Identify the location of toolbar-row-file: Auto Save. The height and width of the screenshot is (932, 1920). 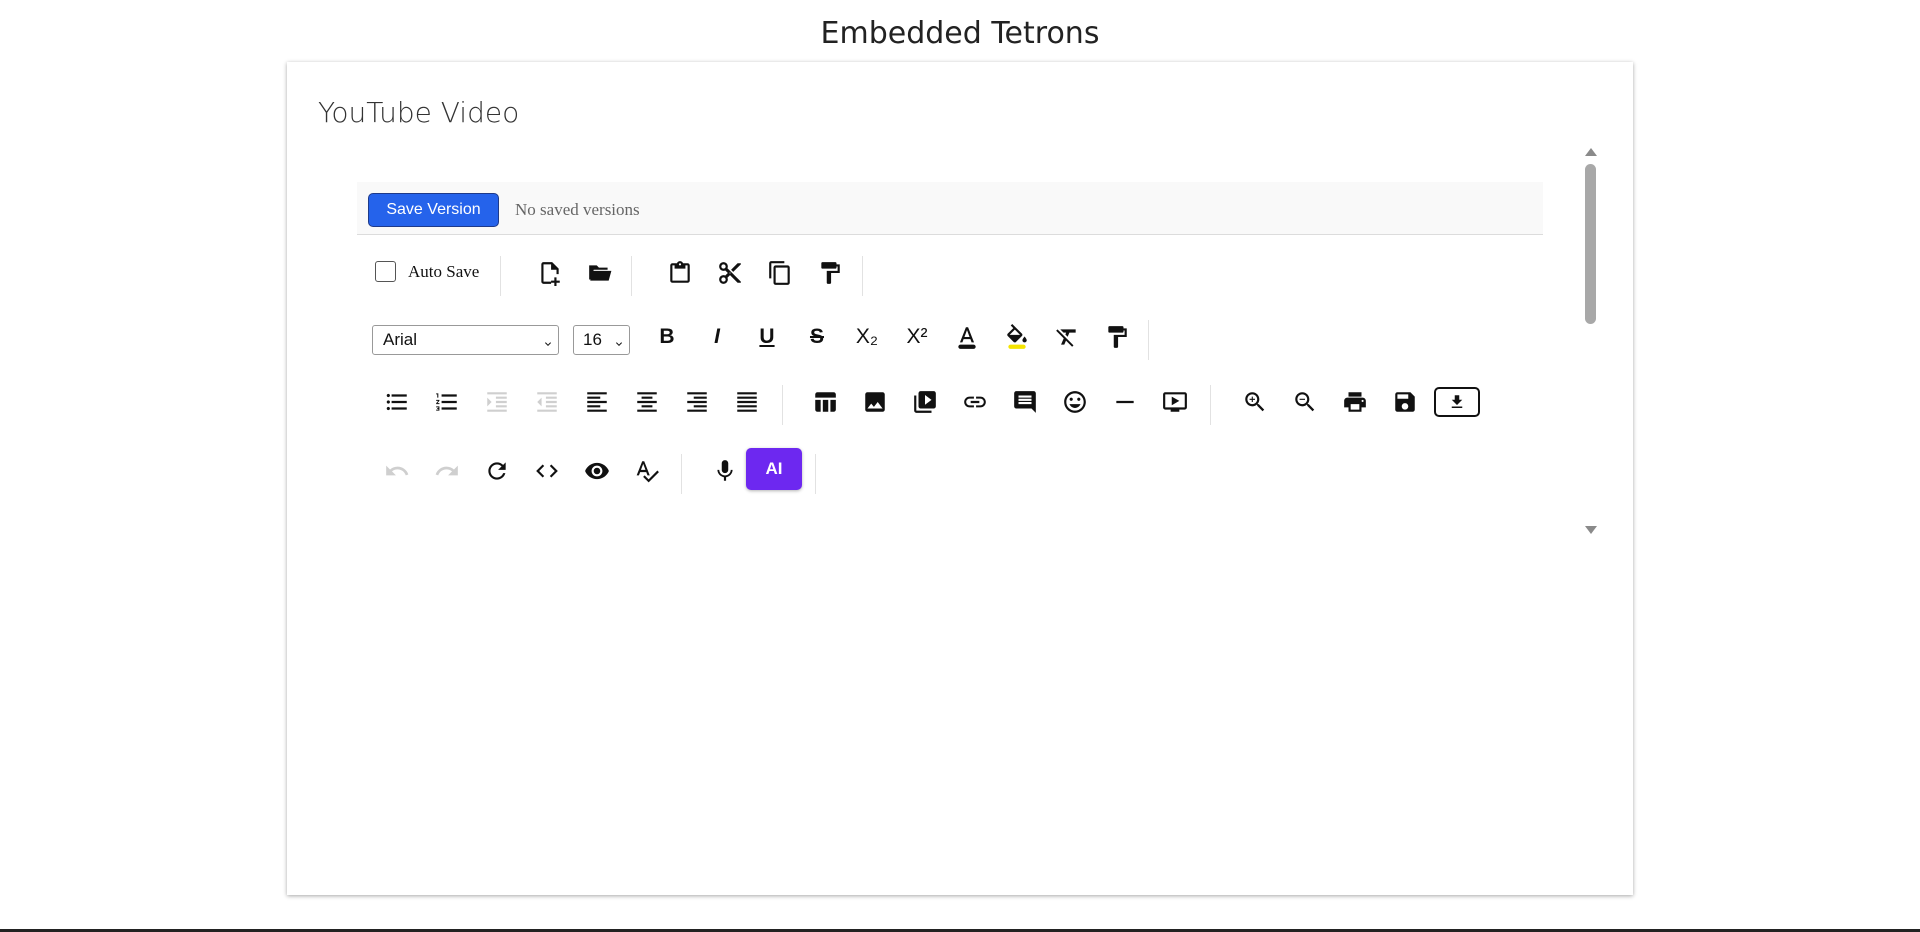
(950, 277).